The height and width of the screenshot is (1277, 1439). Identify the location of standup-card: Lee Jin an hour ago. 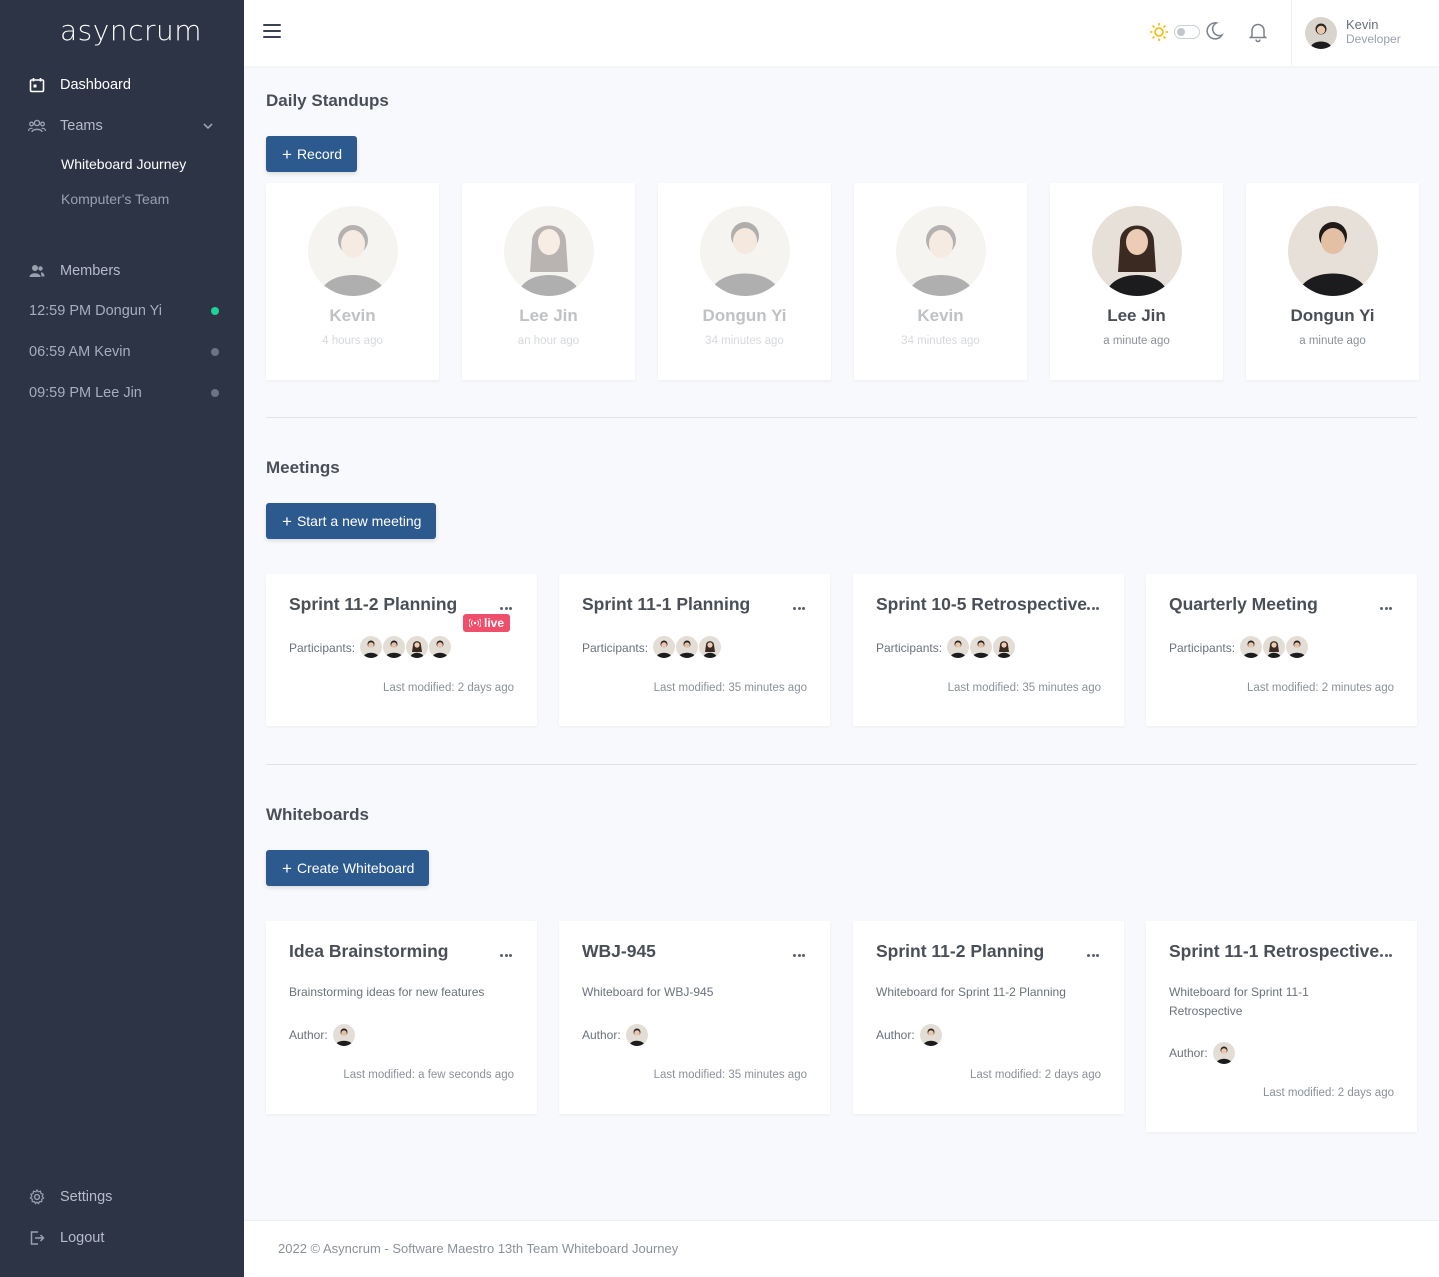
(548, 281).